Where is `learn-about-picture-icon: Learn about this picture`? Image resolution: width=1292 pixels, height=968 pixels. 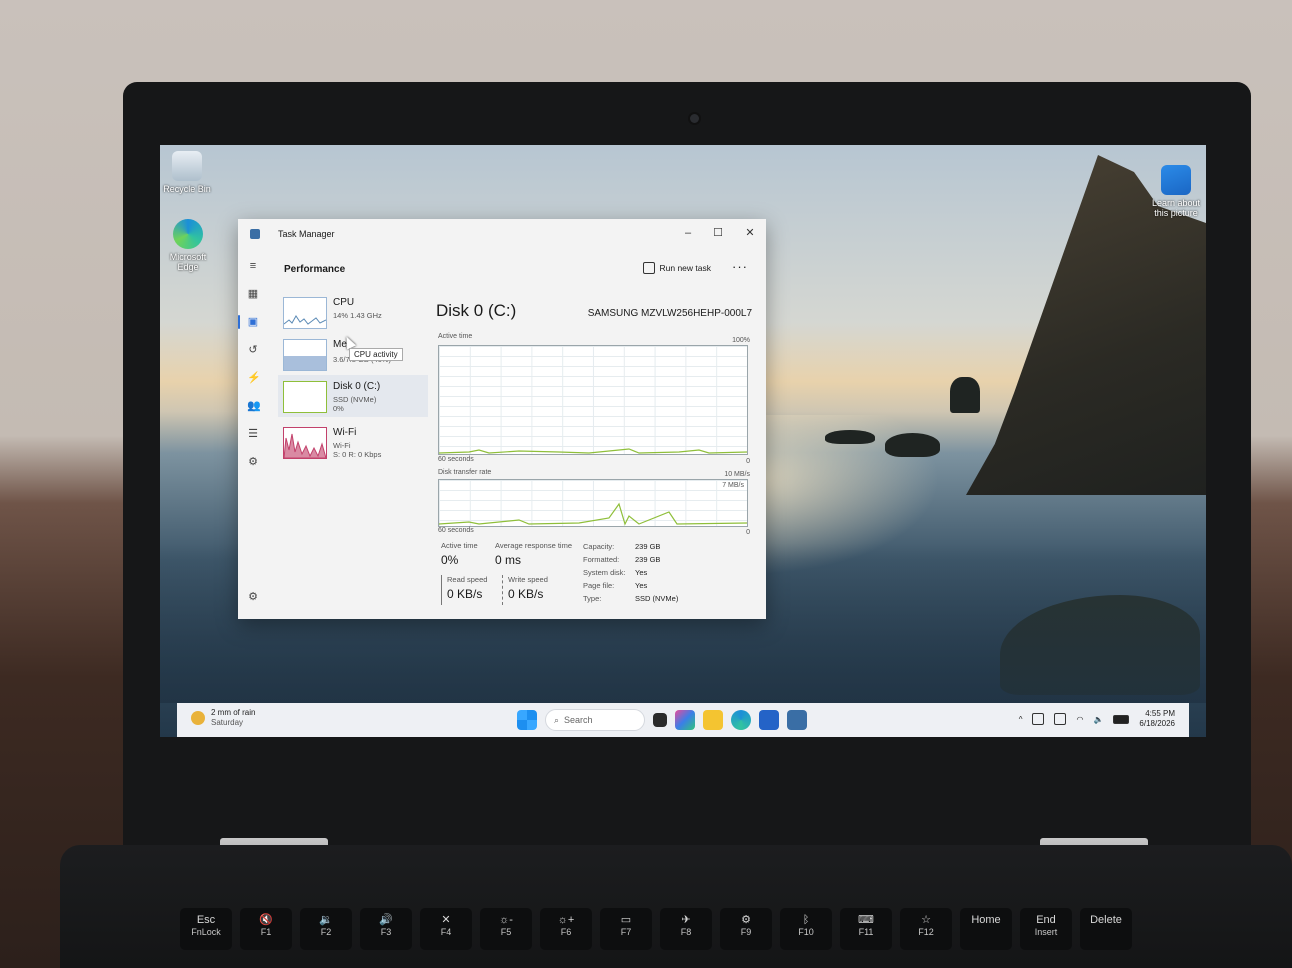
learn-about-picture-icon: Learn about this picture is located at coordinates (1176, 191).